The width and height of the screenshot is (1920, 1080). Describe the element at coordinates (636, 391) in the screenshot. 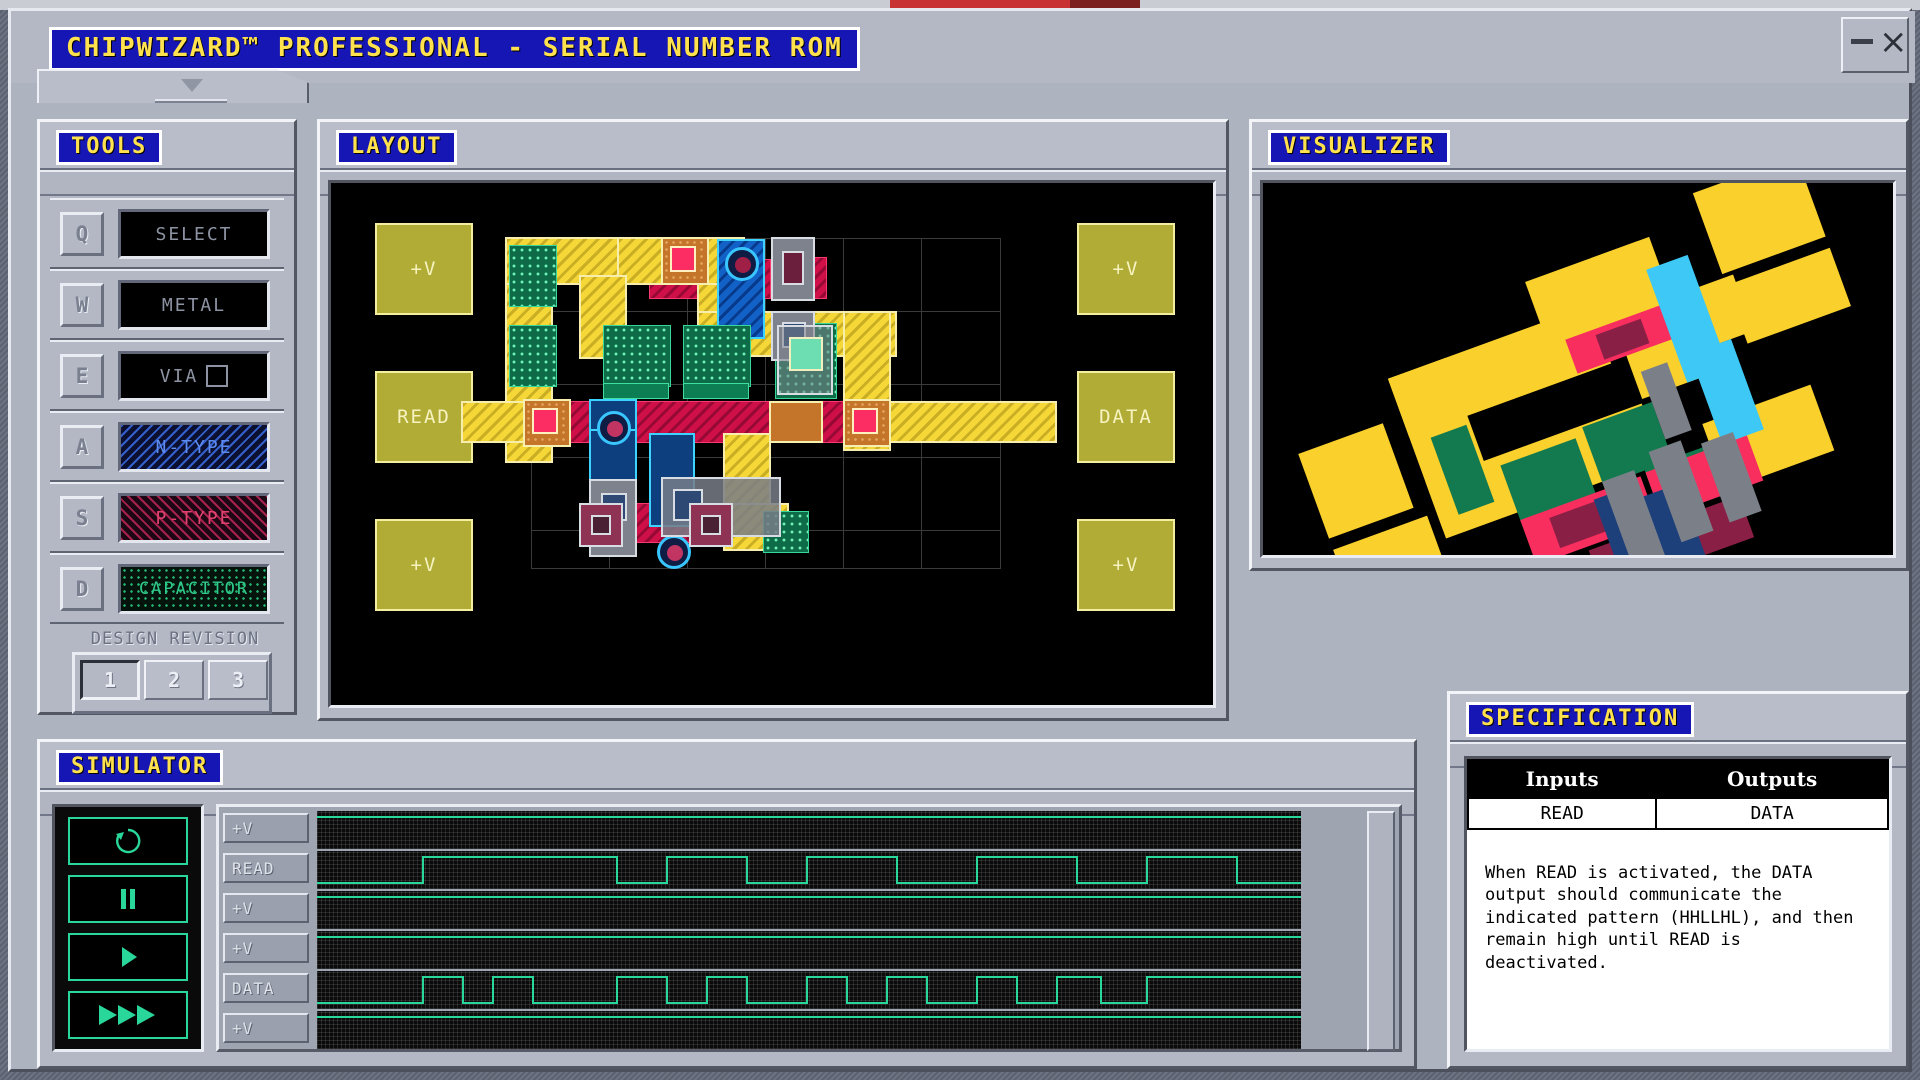

I see `capacitor-plate-center` at that location.